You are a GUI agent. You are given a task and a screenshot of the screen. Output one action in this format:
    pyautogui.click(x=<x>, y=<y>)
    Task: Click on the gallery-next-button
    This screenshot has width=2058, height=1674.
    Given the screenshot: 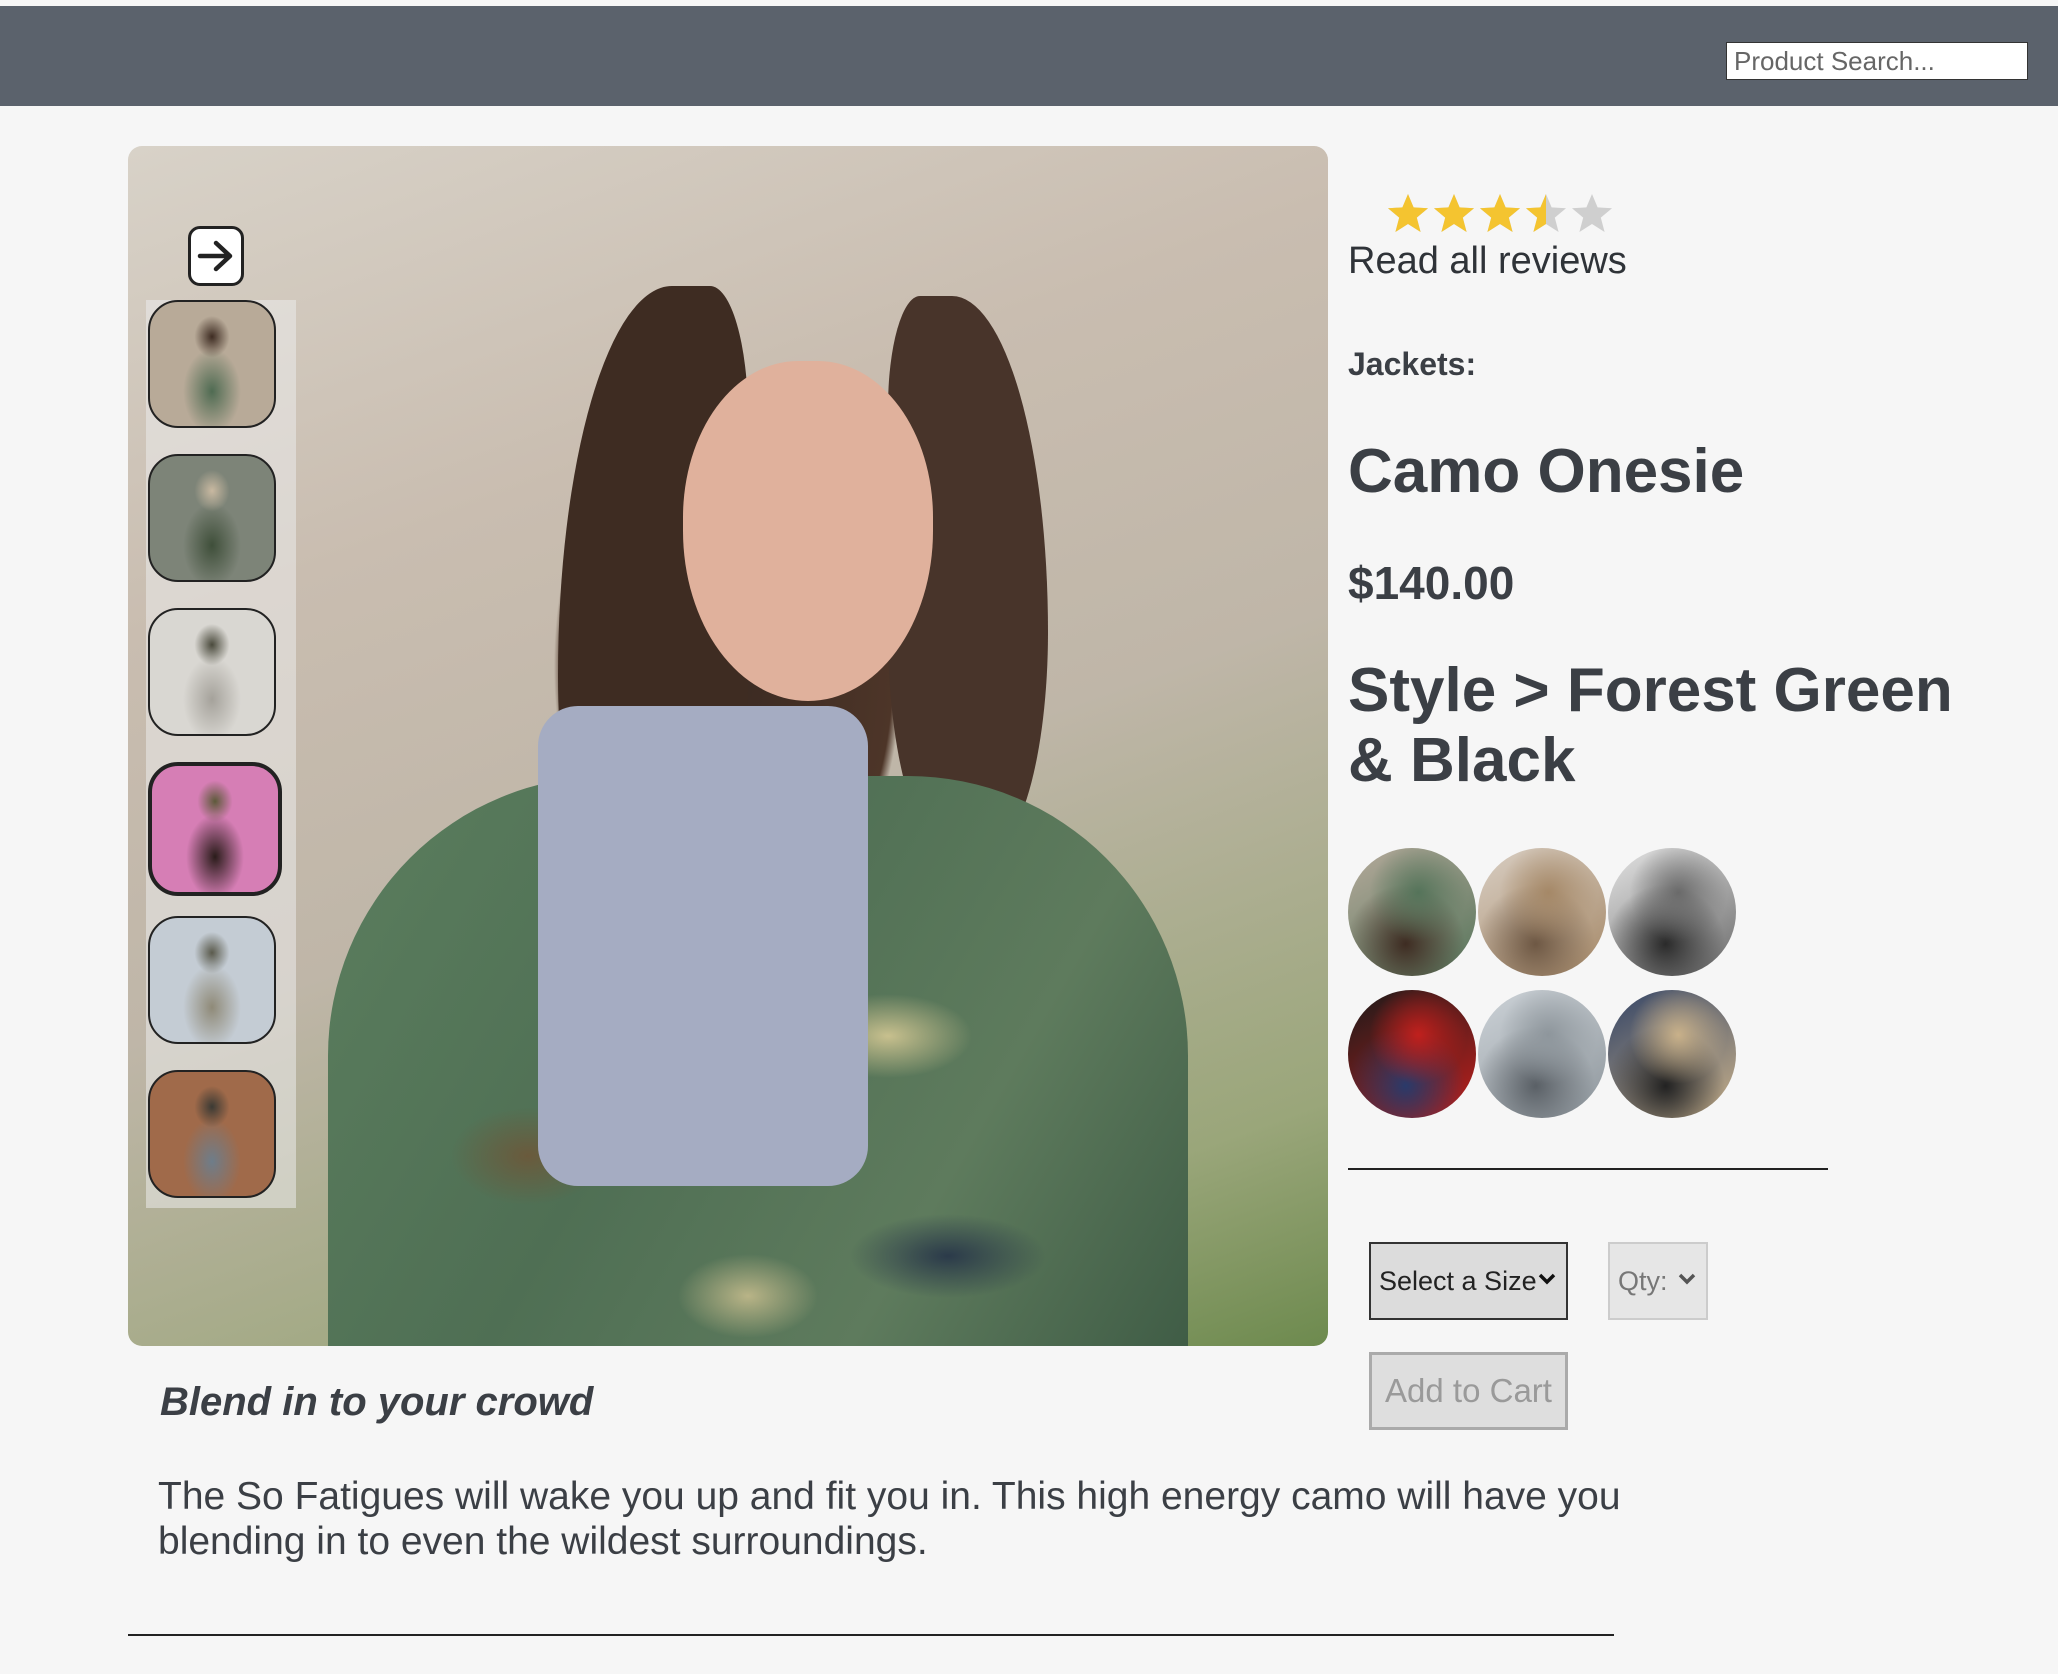 What is the action you would take?
    pyautogui.click(x=216, y=256)
    